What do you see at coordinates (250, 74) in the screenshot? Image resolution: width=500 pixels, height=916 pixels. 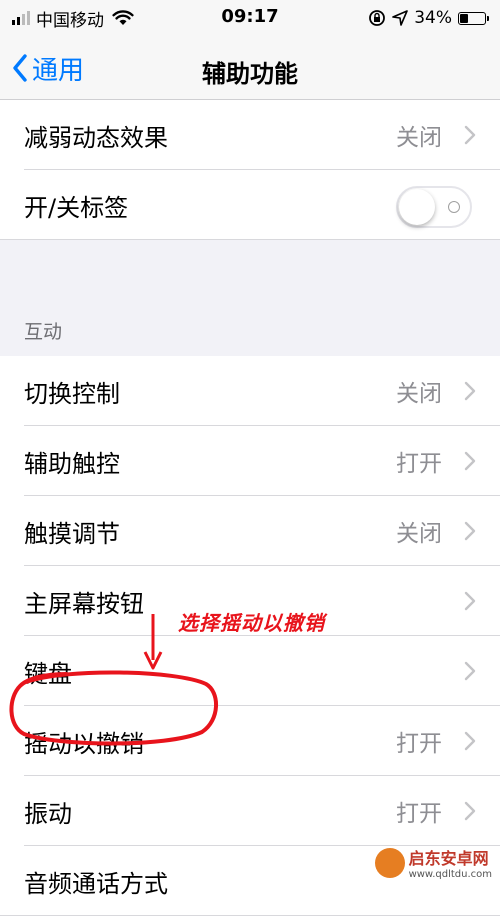 I see `page-title: 辅助功能` at bounding box center [250, 74].